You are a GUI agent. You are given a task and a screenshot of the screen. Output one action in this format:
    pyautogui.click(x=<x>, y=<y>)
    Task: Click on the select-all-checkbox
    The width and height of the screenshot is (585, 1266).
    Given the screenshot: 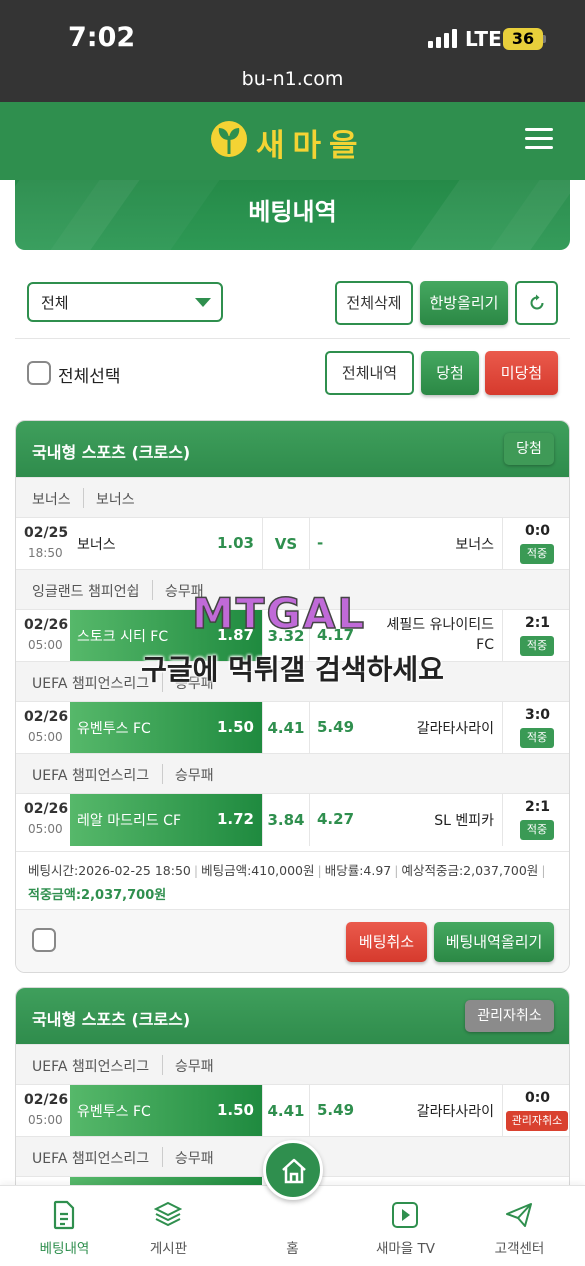 What is the action you would take?
    pyautogui.click(x=39, y=373)
    